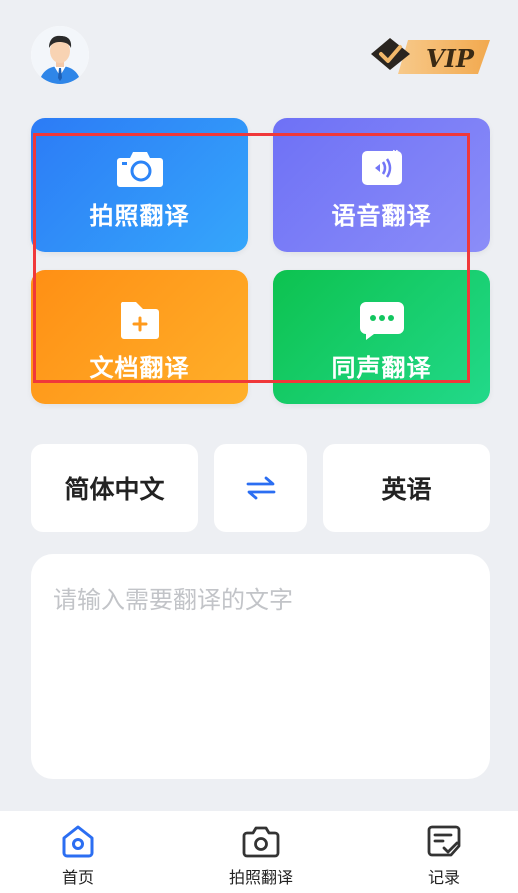  I want to click on tab-label: 记录, so click(443, 877).